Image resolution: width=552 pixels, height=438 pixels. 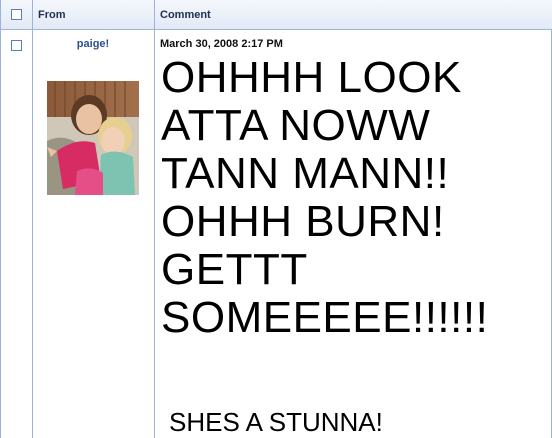 I want to click on comment-line: SOMEEEEE!!!!!!, so click(x=325, y=317).